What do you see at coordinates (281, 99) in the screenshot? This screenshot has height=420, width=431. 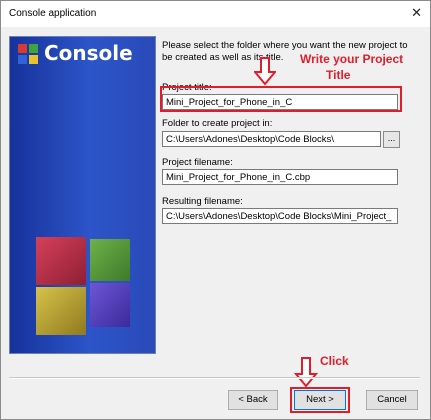 I see `project-title-highlight` at bounding box center [281, 99].